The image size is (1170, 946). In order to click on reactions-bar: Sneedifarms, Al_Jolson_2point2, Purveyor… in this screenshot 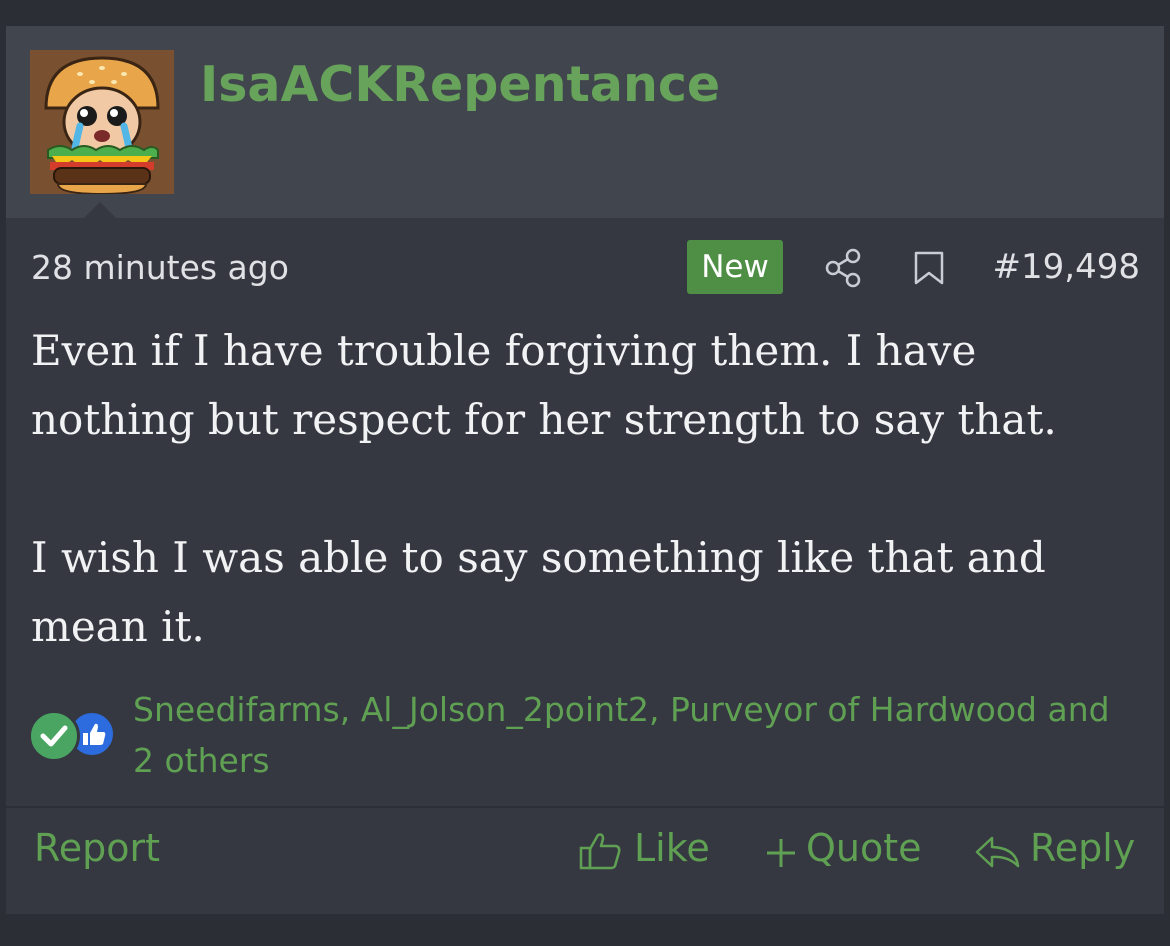, I will do `click(585, 732)`.